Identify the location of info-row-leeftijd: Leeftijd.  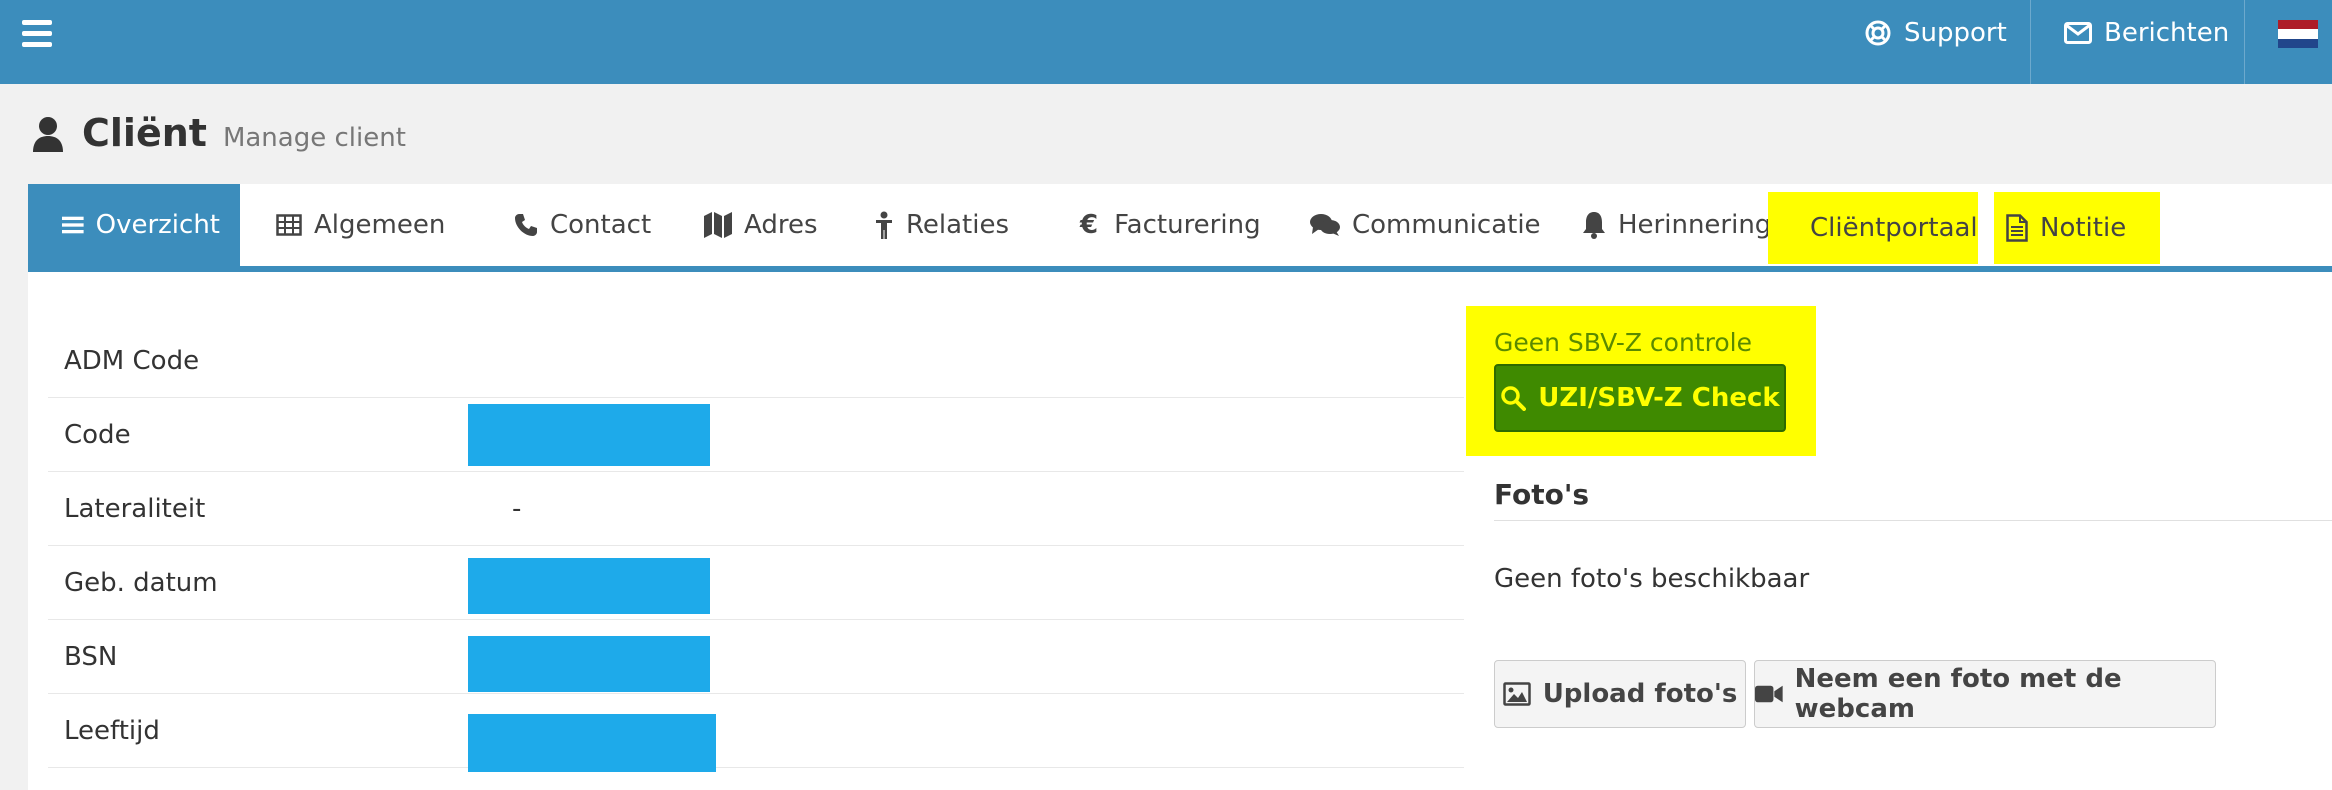
(756, 733).